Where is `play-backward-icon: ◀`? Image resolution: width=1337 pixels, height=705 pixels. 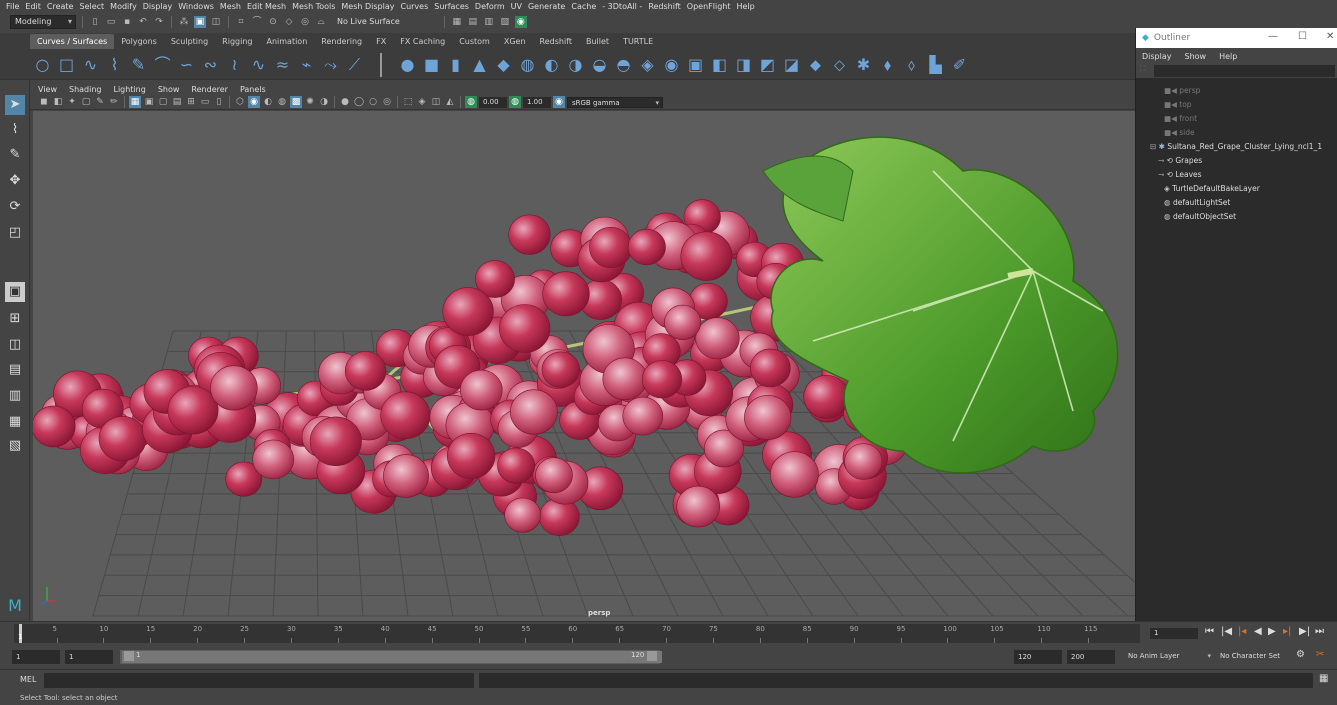
play-backward-icon: ◀ is located at coordinates (1258, 631).